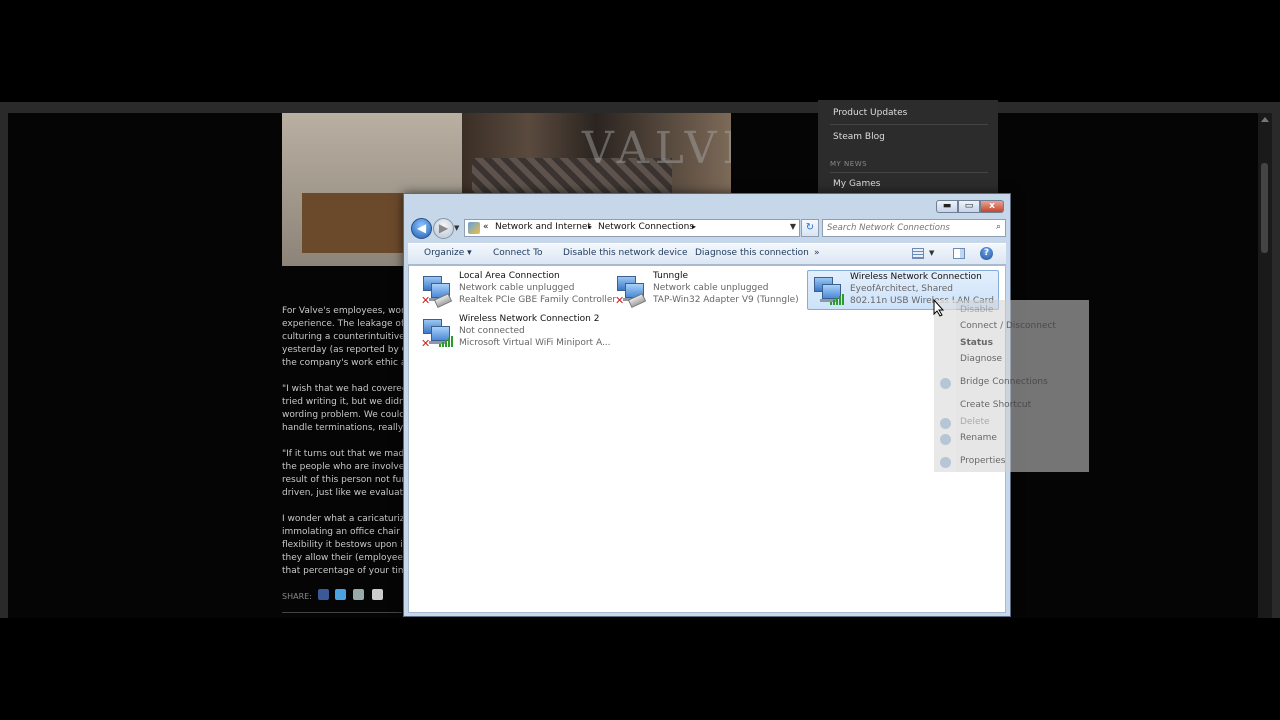 The height and width of the screenshot is (720, 1280). What do you see at coordinates (486, 227) in the screenshot?
I see `breadcrumb-overflow: «` at bounding box center [486, 227].